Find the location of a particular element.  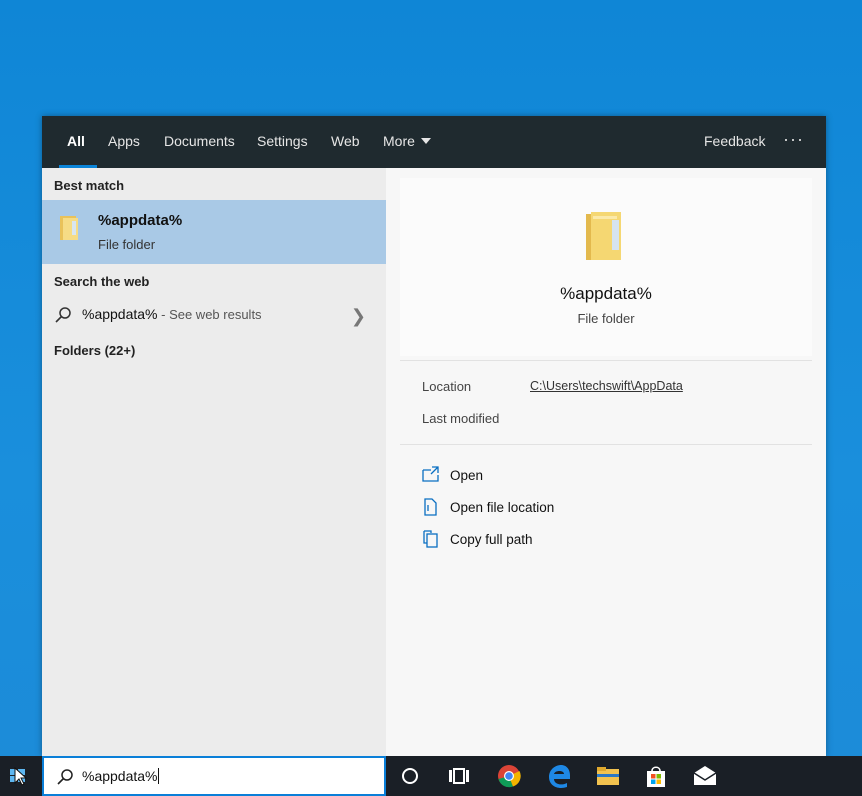

location-label: Location is located at coordinates (447, 386).